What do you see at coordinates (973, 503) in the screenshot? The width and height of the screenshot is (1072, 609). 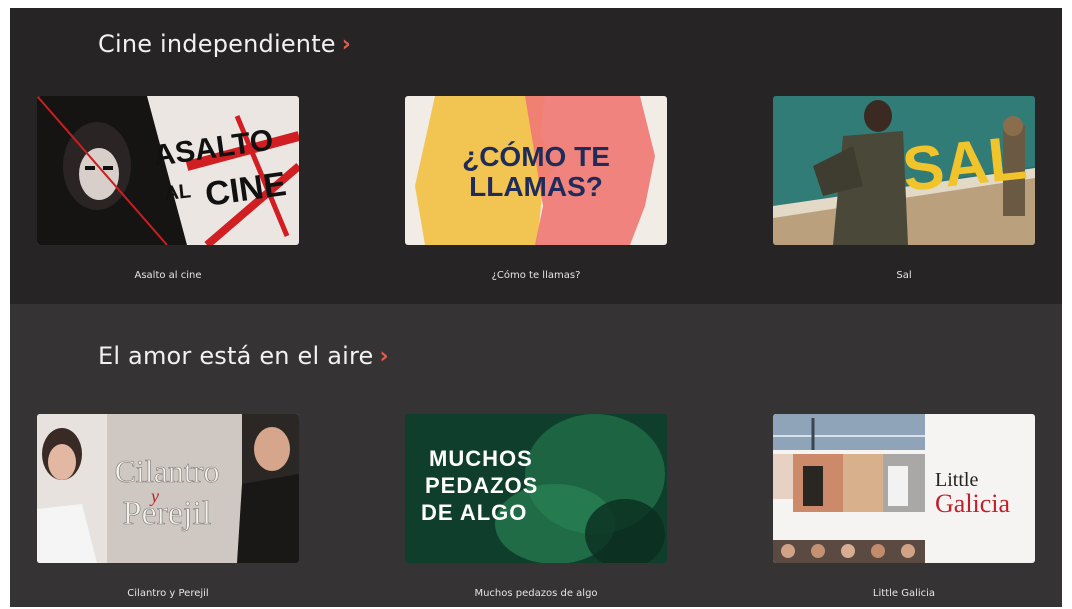 I see `poster-title-line-2: Galicia` at bounding box center [973, 503].